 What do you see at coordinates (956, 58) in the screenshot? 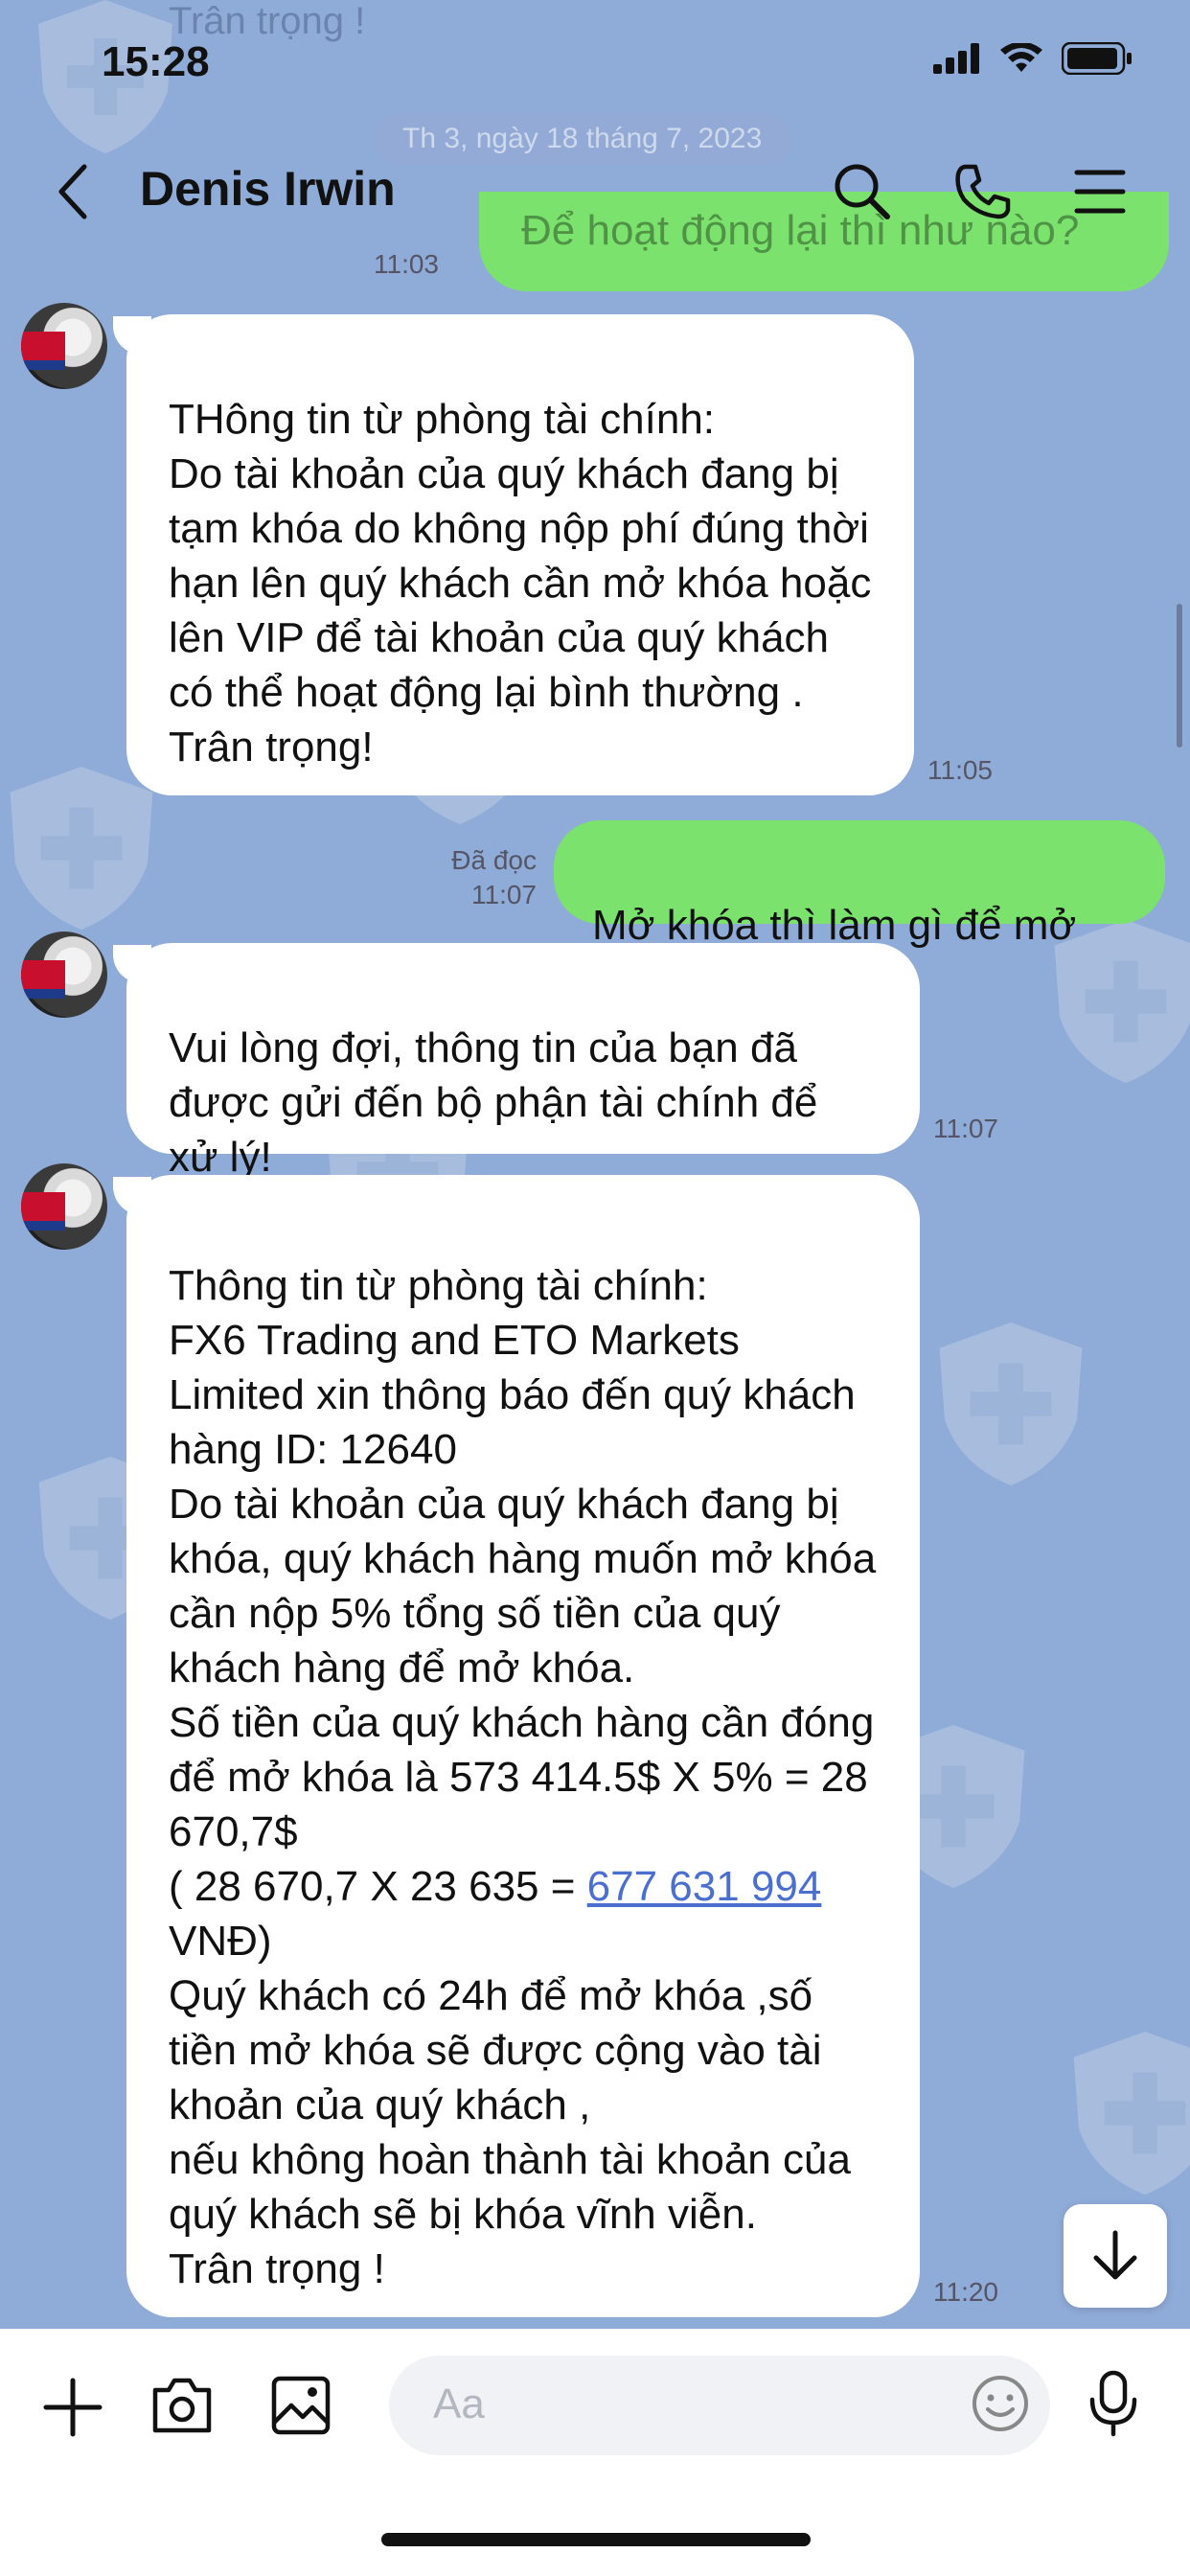
I see `signal-icon` at bounding box center [956, 58].